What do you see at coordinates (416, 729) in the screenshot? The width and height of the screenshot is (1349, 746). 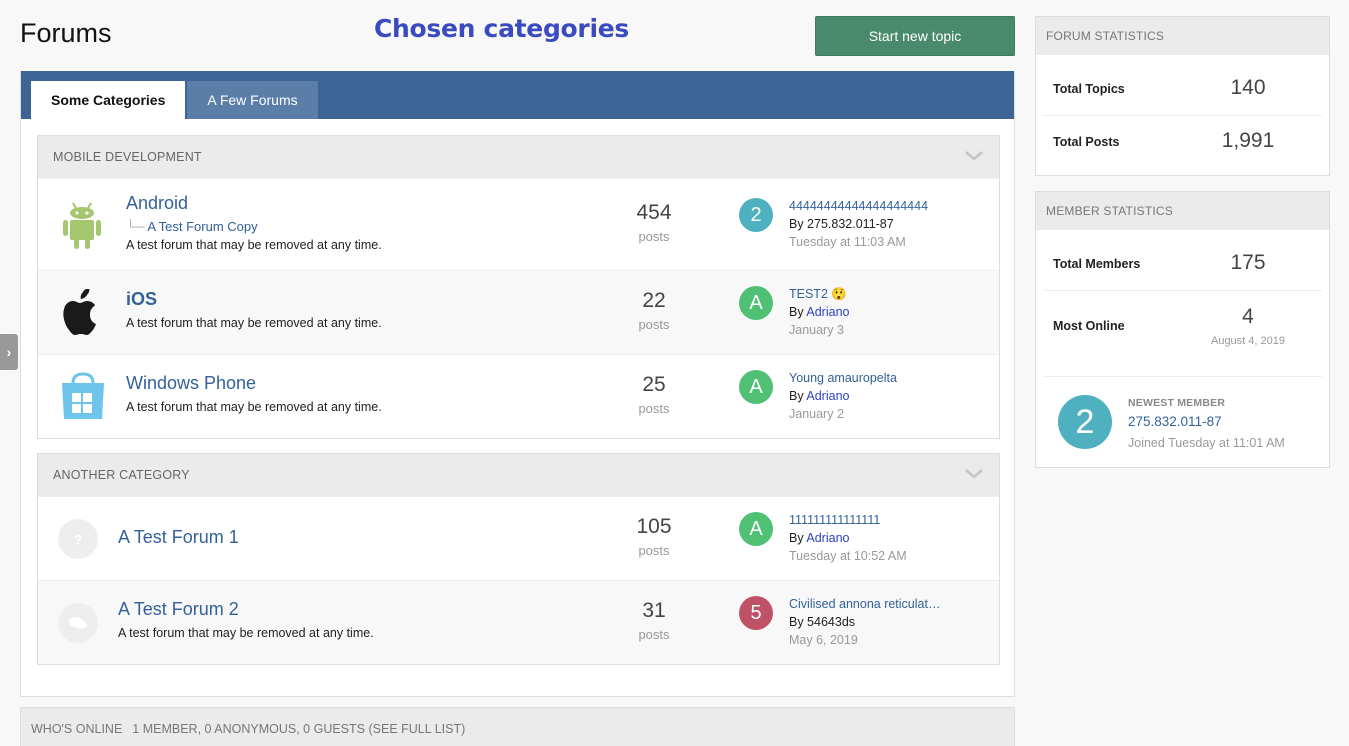 I see `see-full-list-link: (SEE FULL LIST)` at bounding box center [416, 729].